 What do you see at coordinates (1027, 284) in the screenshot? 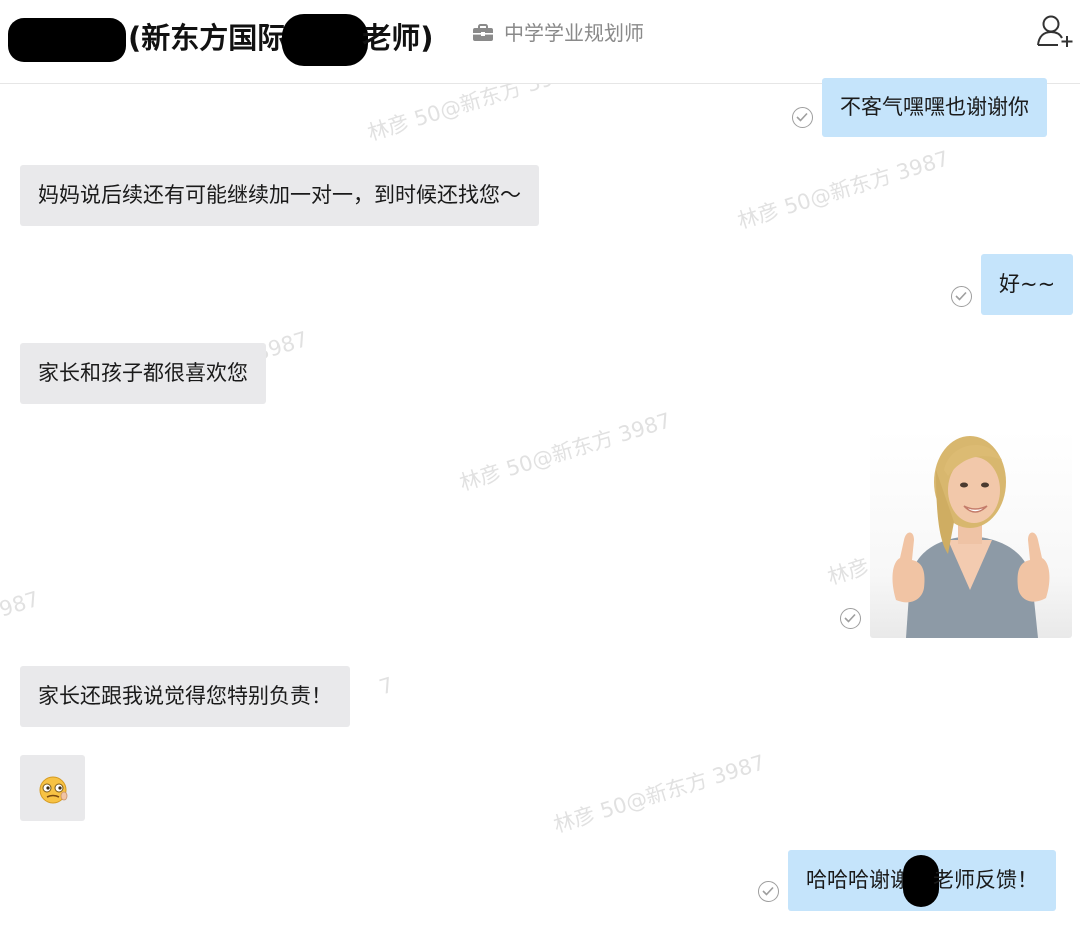
I see `message-bubble-outgoing: 好~~` at bounding box center [1027, 284].